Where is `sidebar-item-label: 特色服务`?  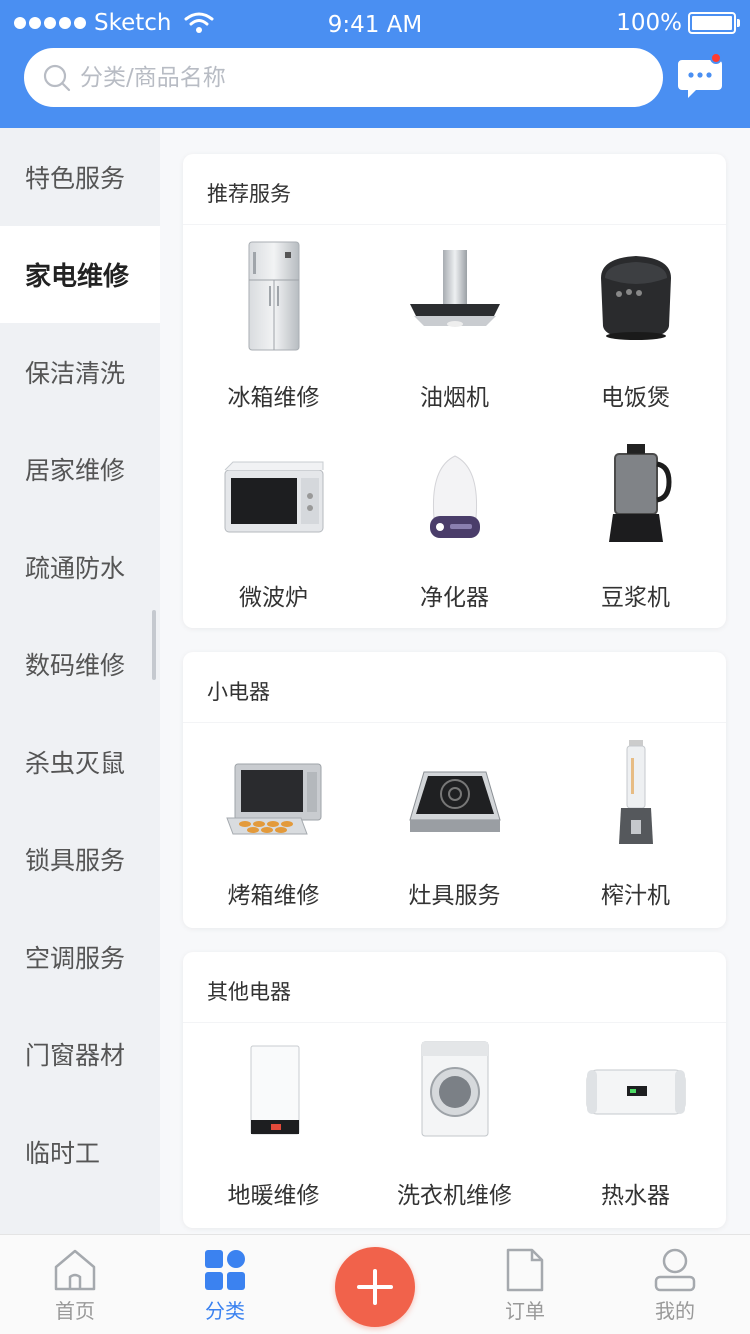
sidebar-item-label: 特色服务 is located at coordinates (75, 178).